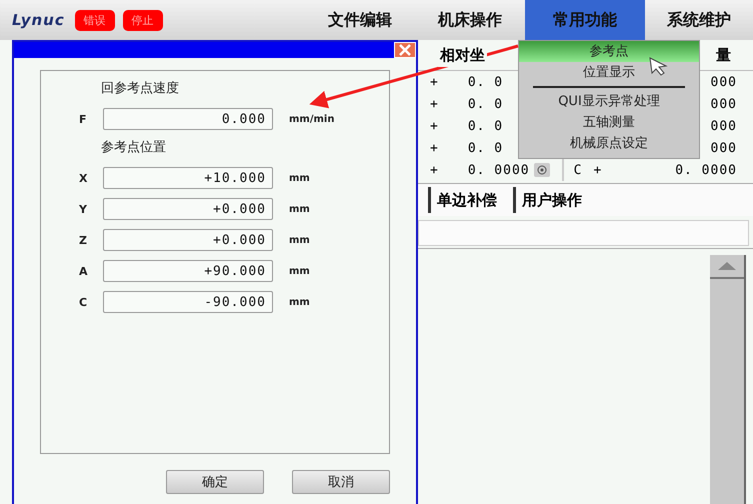  Describe the element at coordinates (609, 143) in the screenshot. I see `menu-item: 机械原点设定` at that location.